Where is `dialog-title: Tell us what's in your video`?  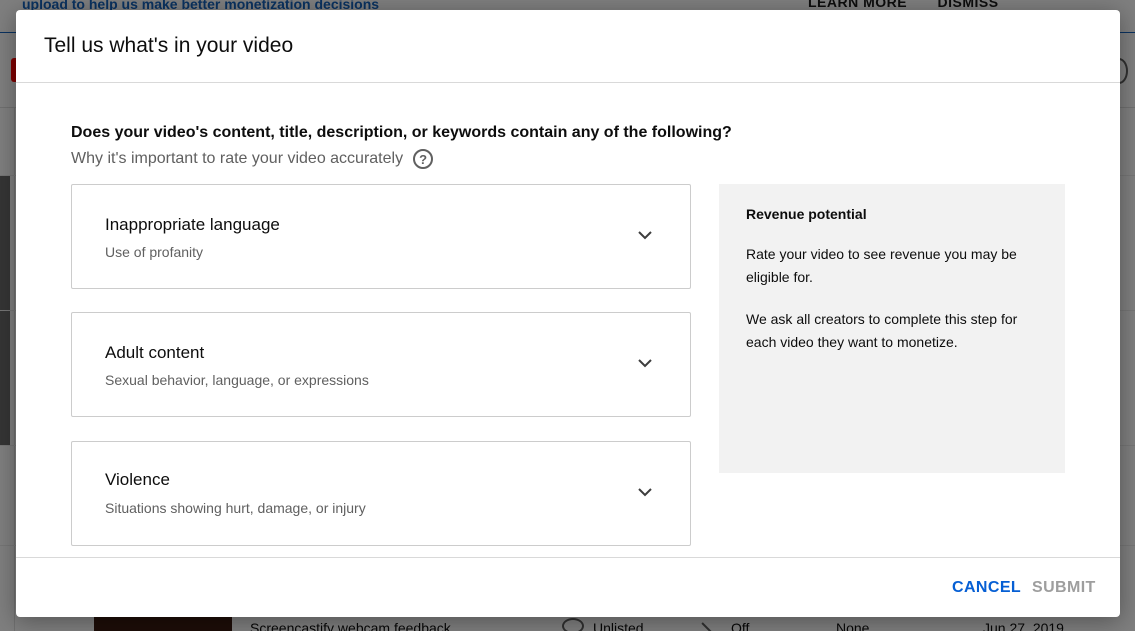 dialog-title: Tell us what's in your video is located at coordinates (169, 45).